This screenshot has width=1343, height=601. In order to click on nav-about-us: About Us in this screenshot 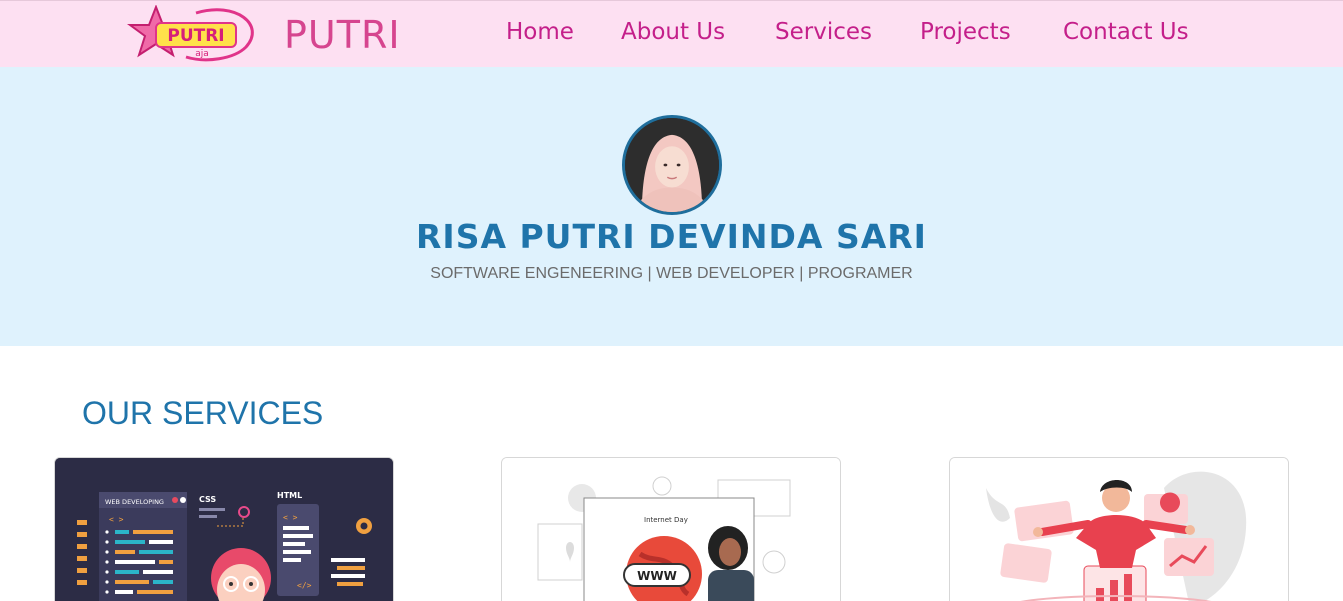, I will do `click(673, 32)`.